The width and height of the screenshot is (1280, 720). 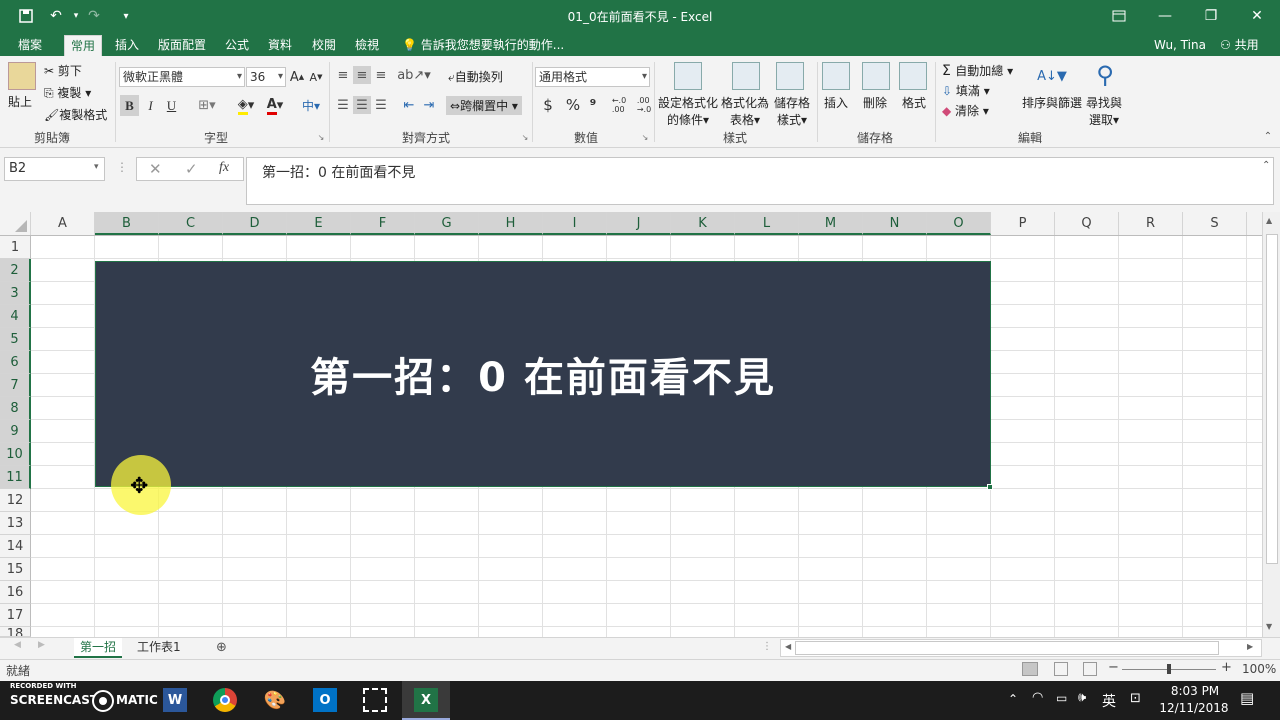 I want to click on delete-cells-button: 刪除, so click(x=875, y=102).